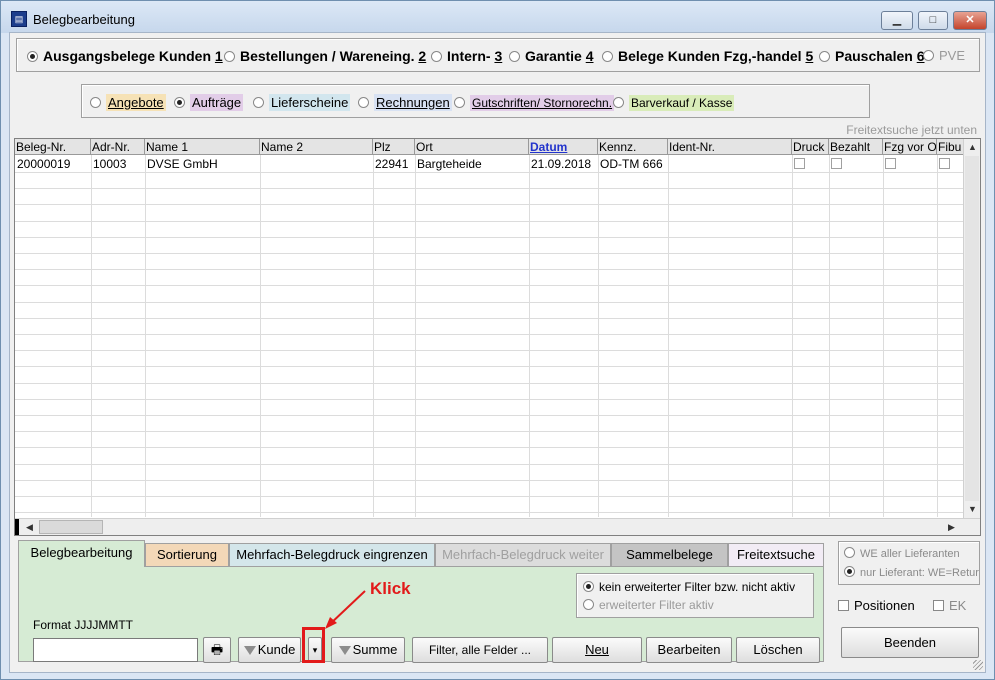 The image size is (995, 680). Describe the element at coordinates (551, 56) in the screenshot. I see `radio-garantie: Garantie 4` at that location.